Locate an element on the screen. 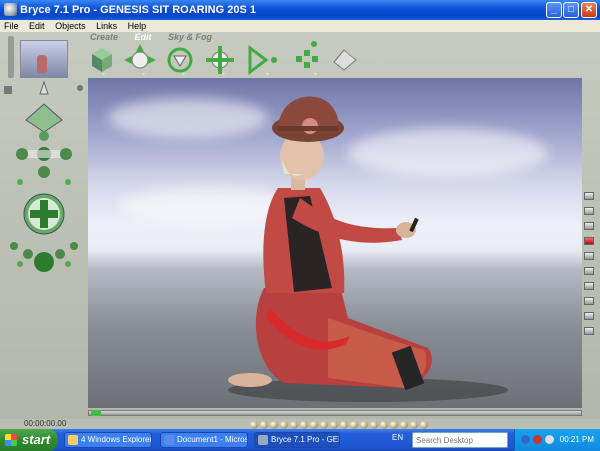 The width and height of the screenshot is (600, 451). network-icon is located at coordinates (525, 439).